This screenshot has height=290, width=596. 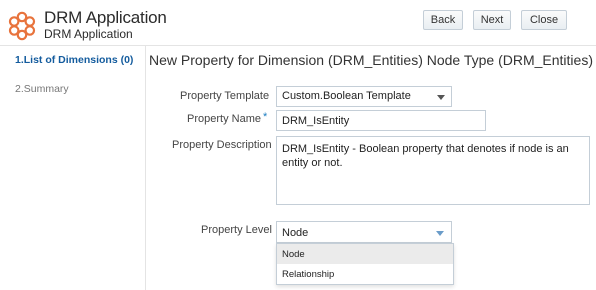 I want to click on property-name-input: DRM_IsEntity, so click(x=381, y=120).